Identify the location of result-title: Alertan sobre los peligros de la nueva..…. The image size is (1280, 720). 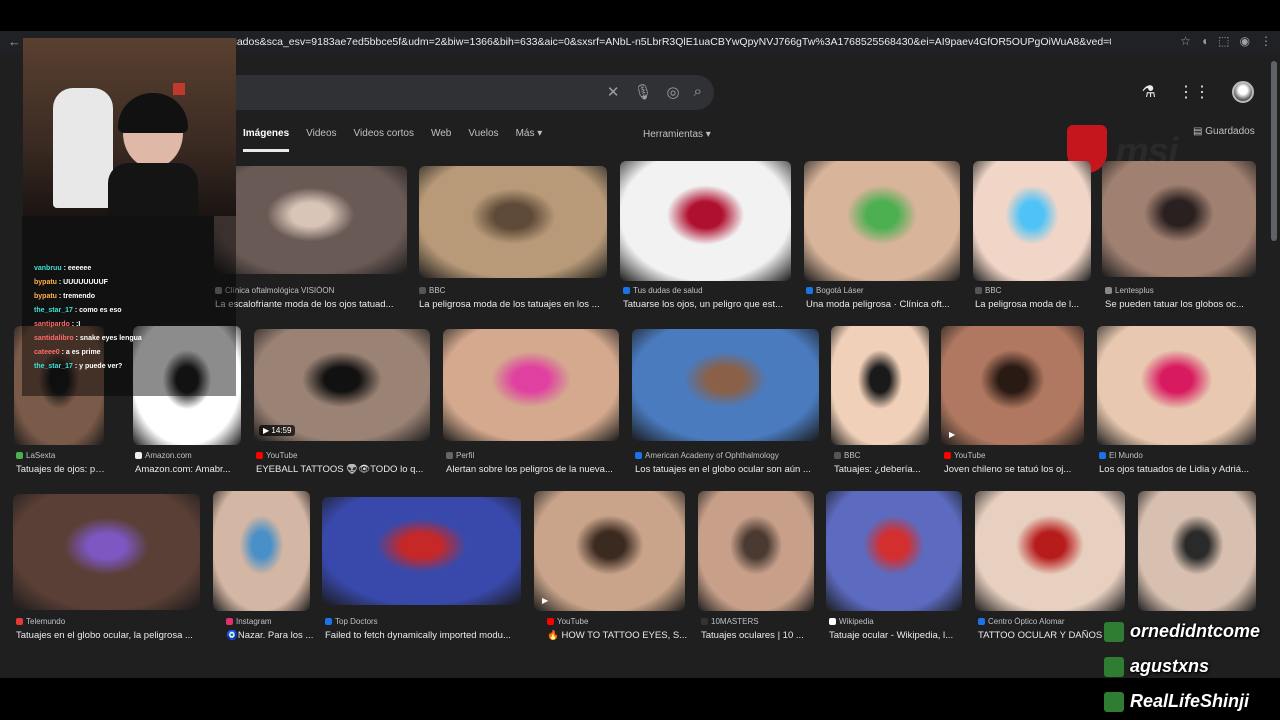
(534, 469).